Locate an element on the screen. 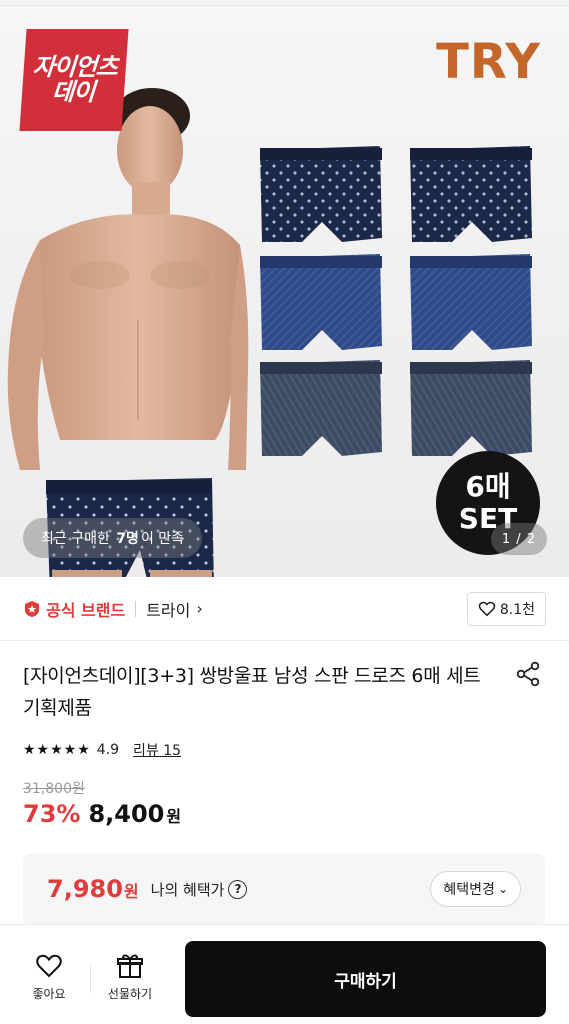 This screenshot has height=1024, width=569. like-count: 8.1천 is located at coordinates (517, 610).